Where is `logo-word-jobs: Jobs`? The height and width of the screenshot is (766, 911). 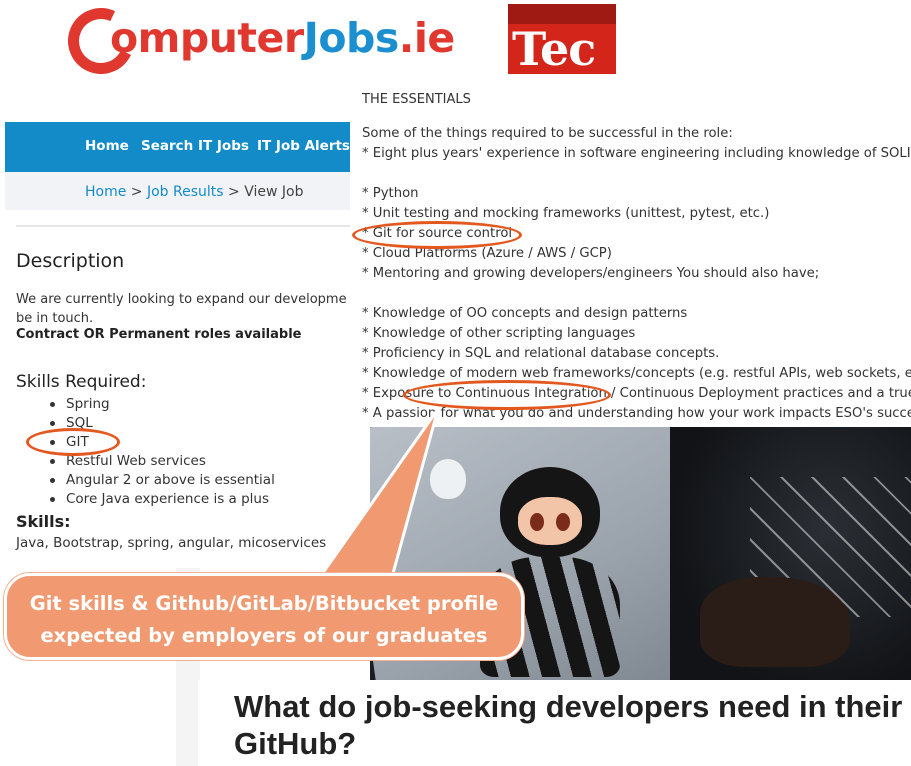
logo-word-jobs: Jobs is located at coordinates (351, 38).